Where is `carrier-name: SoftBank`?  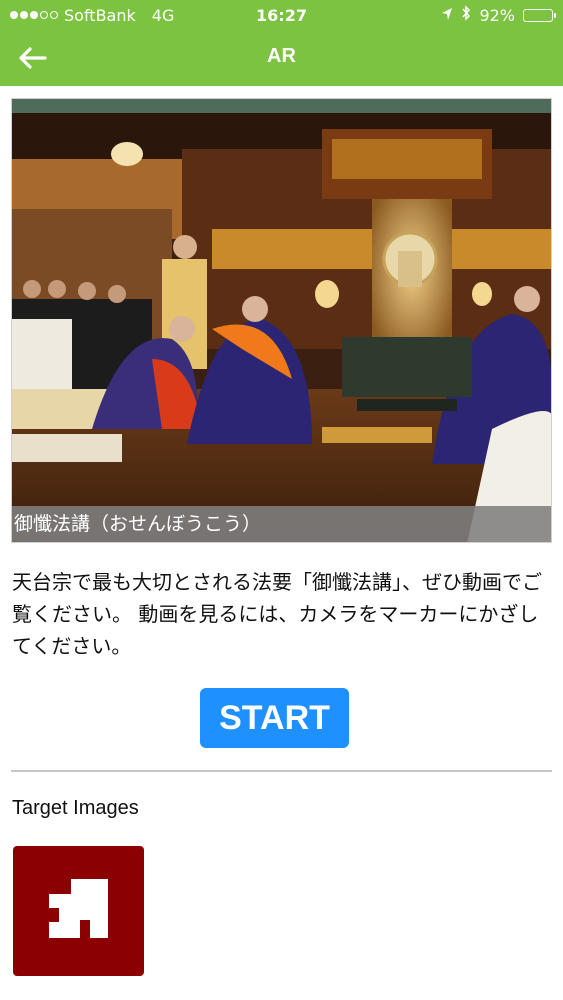
carrier-name: SoftBank is located at coordinates (100, 15).